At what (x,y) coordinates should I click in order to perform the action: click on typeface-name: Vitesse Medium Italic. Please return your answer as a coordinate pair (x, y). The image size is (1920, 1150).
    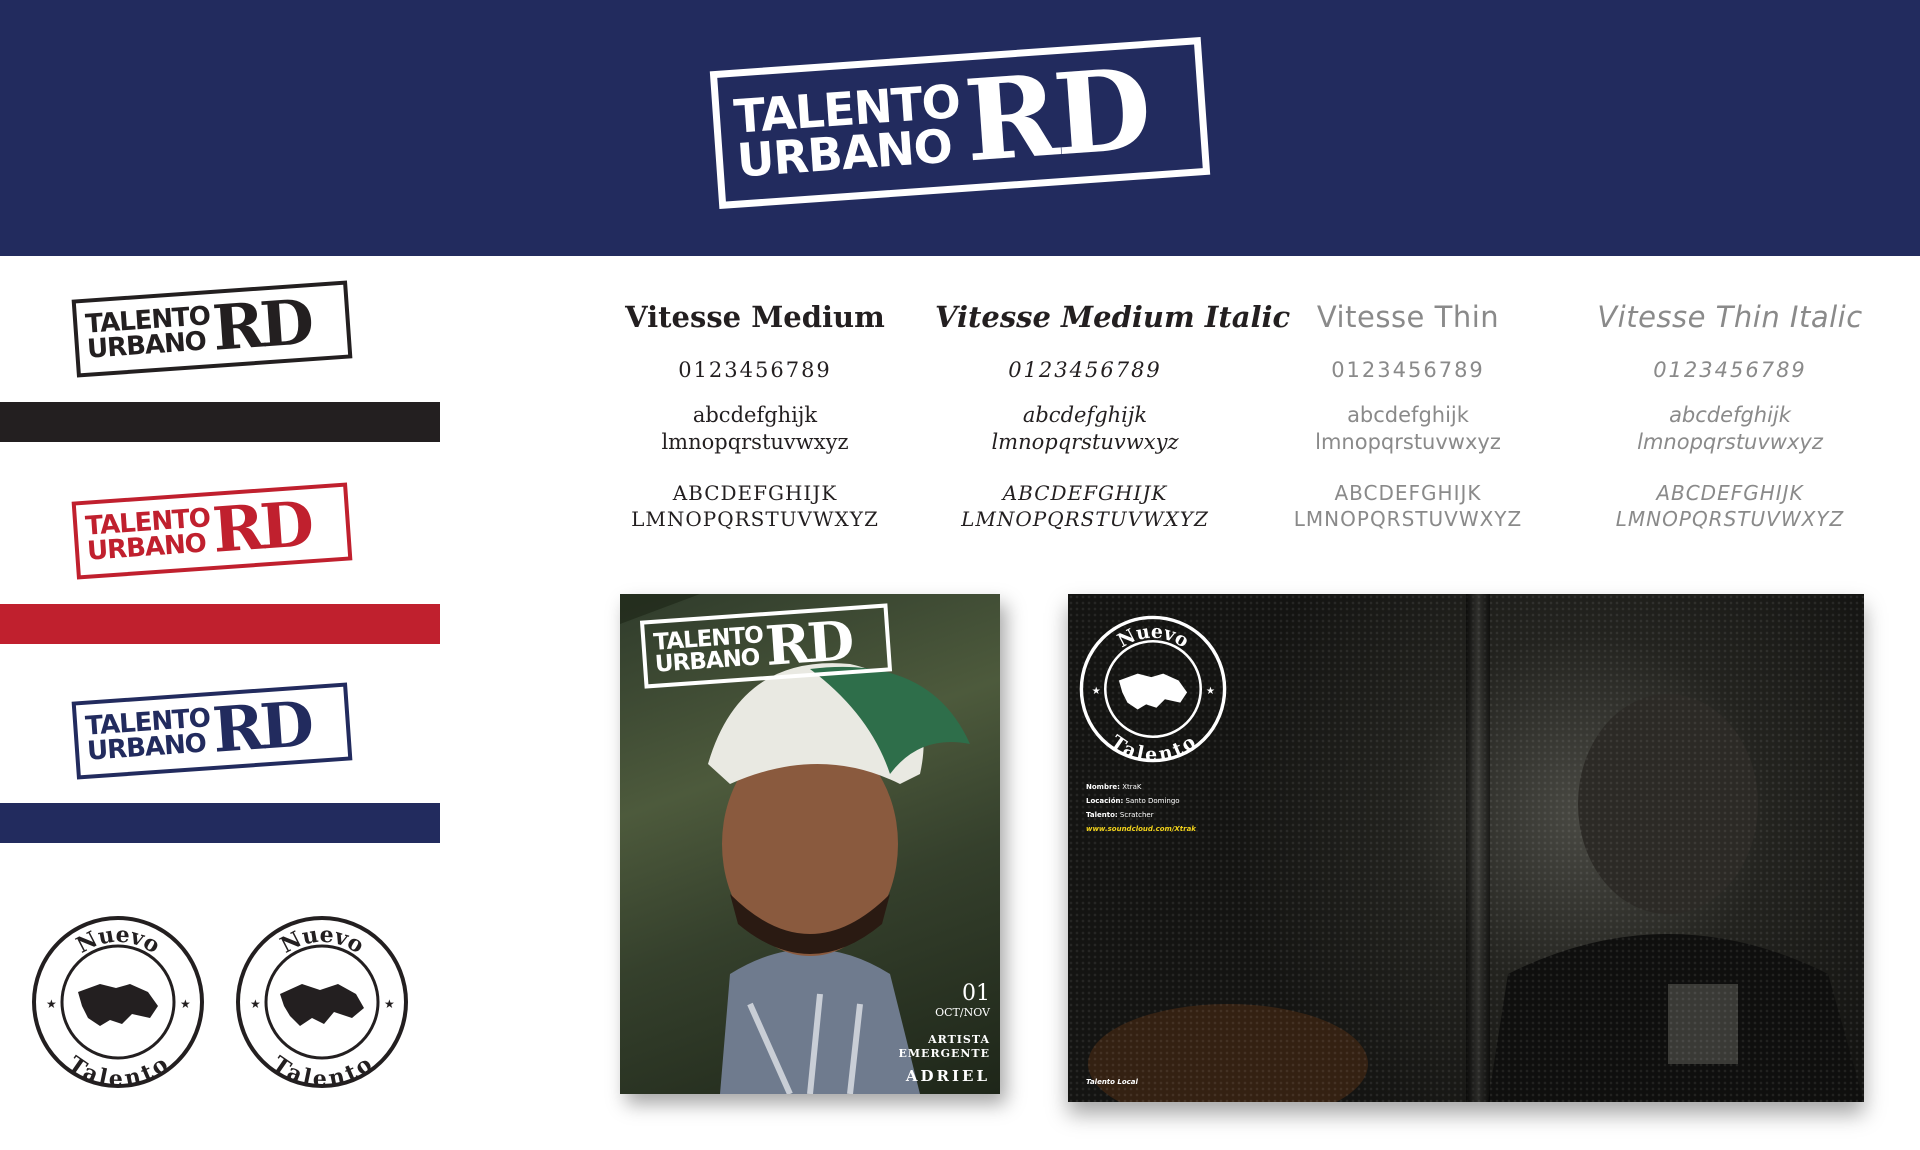
    Looking at the image, I should click on (1113, 317).